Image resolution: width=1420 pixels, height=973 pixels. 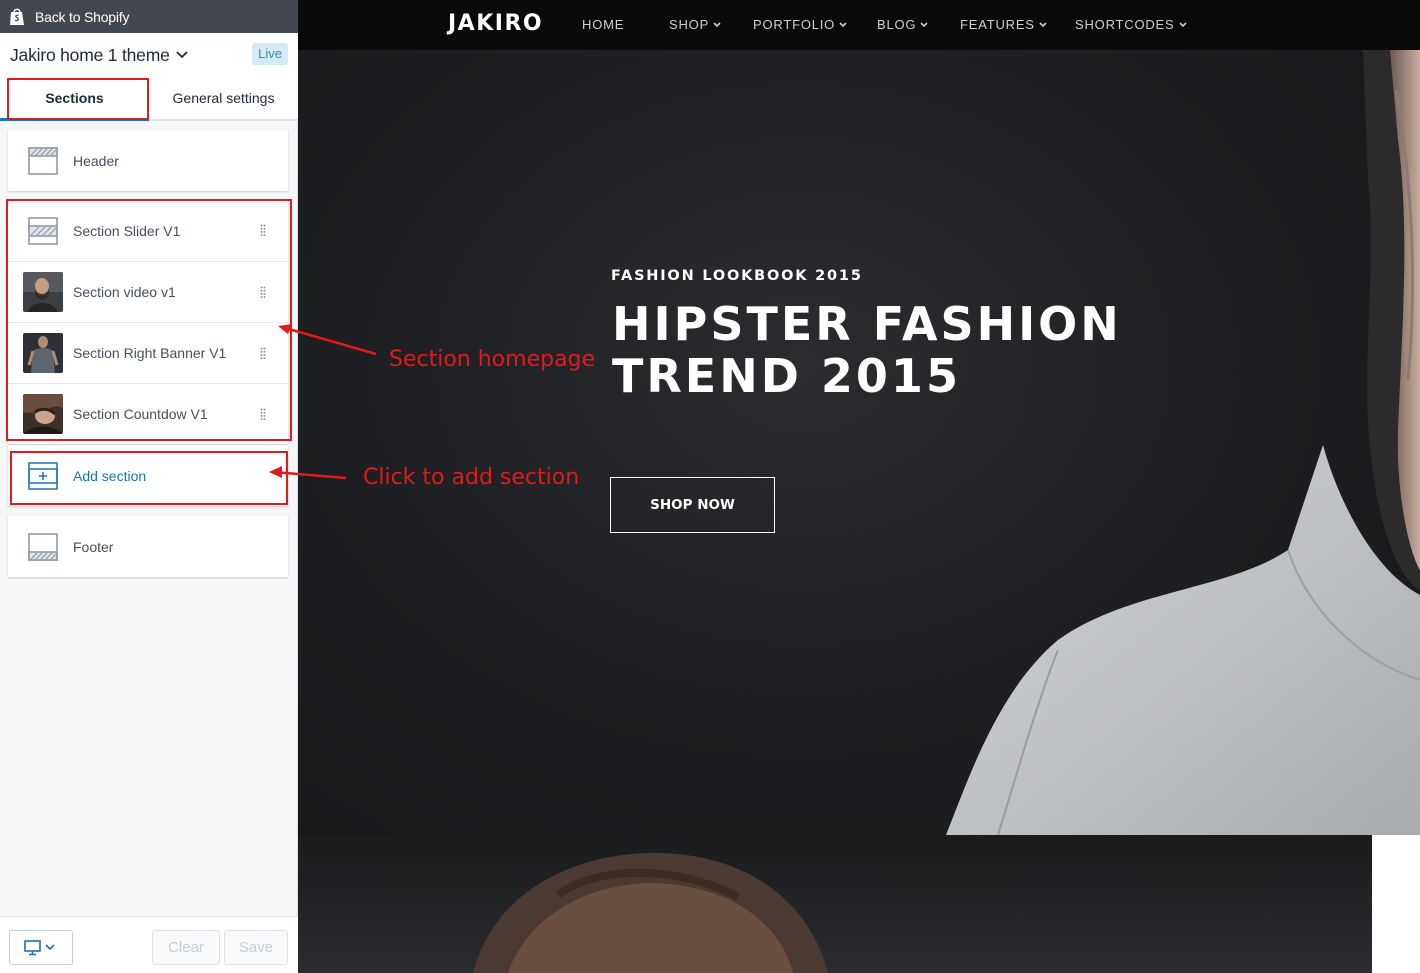 What do you see at coordinates (471, 477) in the screenshot?
I see `add-section-annotation: Click to add section` at bounding box center [471, 477].